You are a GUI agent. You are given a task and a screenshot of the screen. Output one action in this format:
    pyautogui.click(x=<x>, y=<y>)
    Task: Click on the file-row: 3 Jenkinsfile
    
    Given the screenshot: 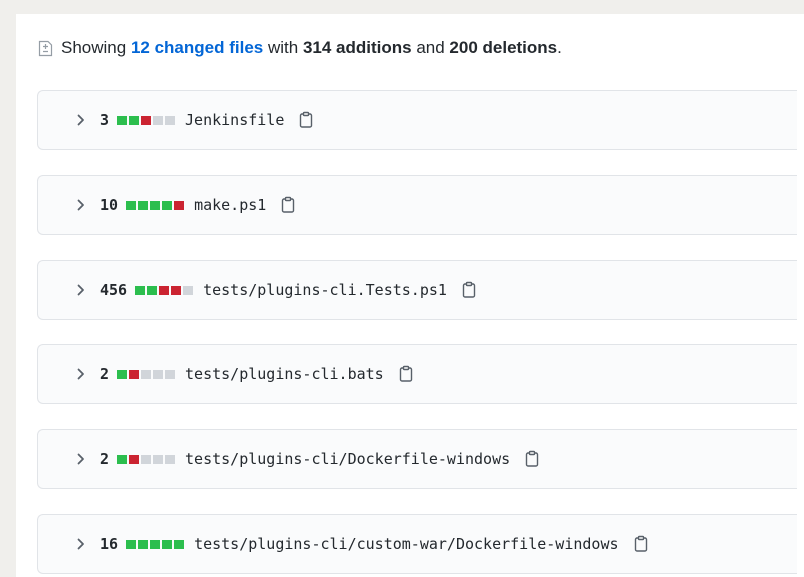 What is the action you would take?
    pyautogui.click(x=417, y=120)
    